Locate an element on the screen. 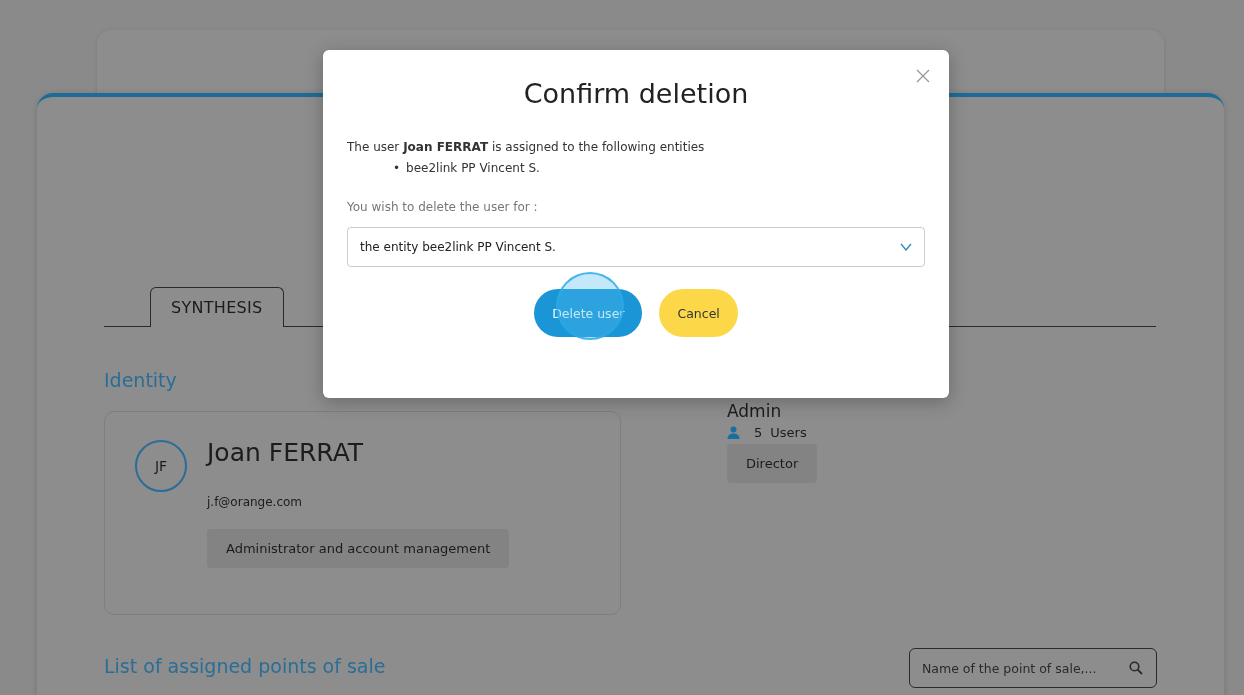  section-heading: Identity is located at coordinates (141, 381).